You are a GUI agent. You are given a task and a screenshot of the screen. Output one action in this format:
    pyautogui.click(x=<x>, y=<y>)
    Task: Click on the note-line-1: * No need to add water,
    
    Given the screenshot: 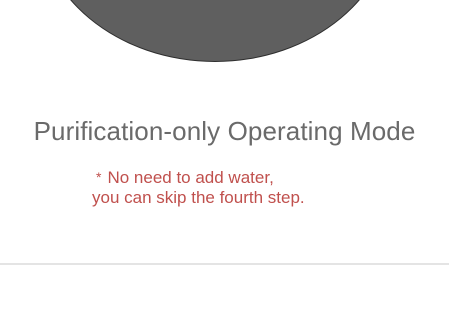 What is the action you would take?
    pyautogui.click(x=198, y=178)
    